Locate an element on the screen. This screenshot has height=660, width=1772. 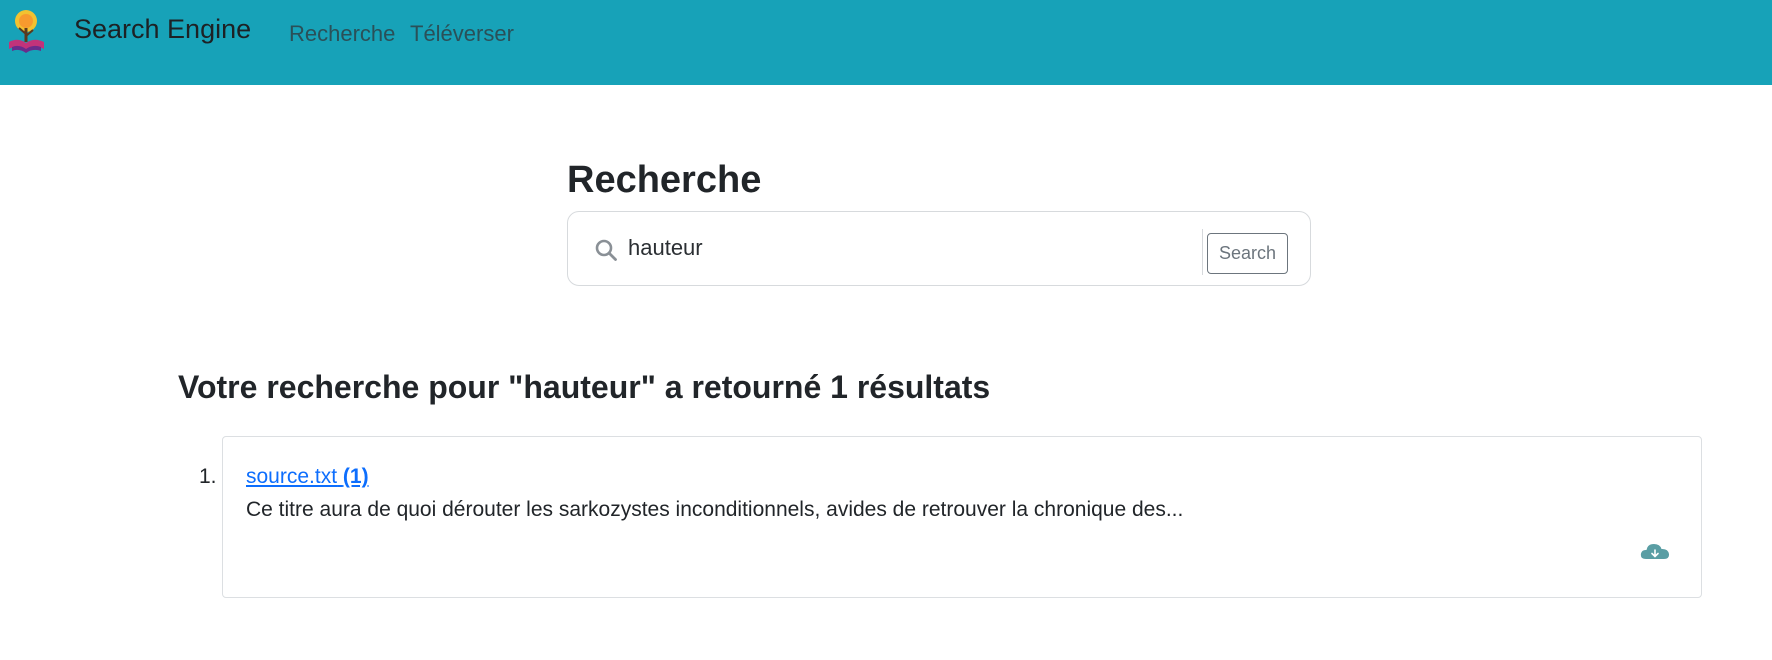
result-match-count: (1) is located at coordinates (356, 476).